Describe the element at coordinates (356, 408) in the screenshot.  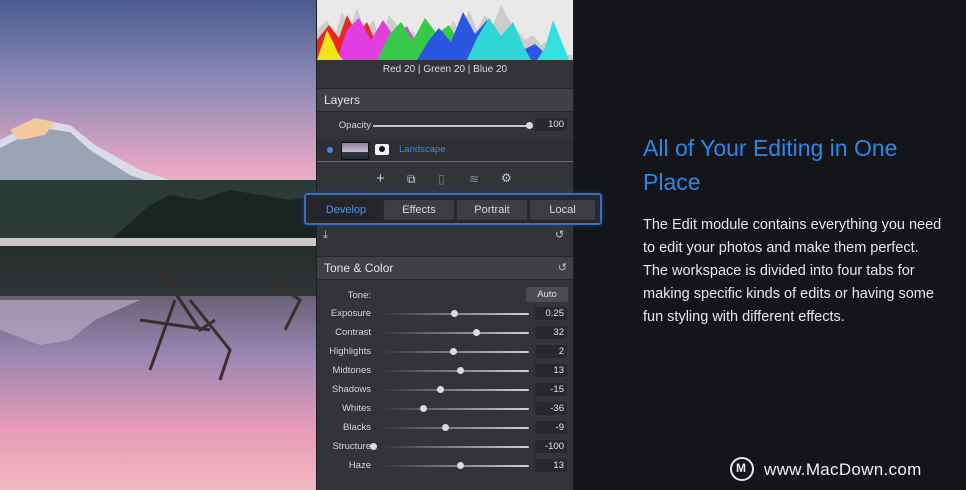
I see `slider-label-whites: Whites` at that location.